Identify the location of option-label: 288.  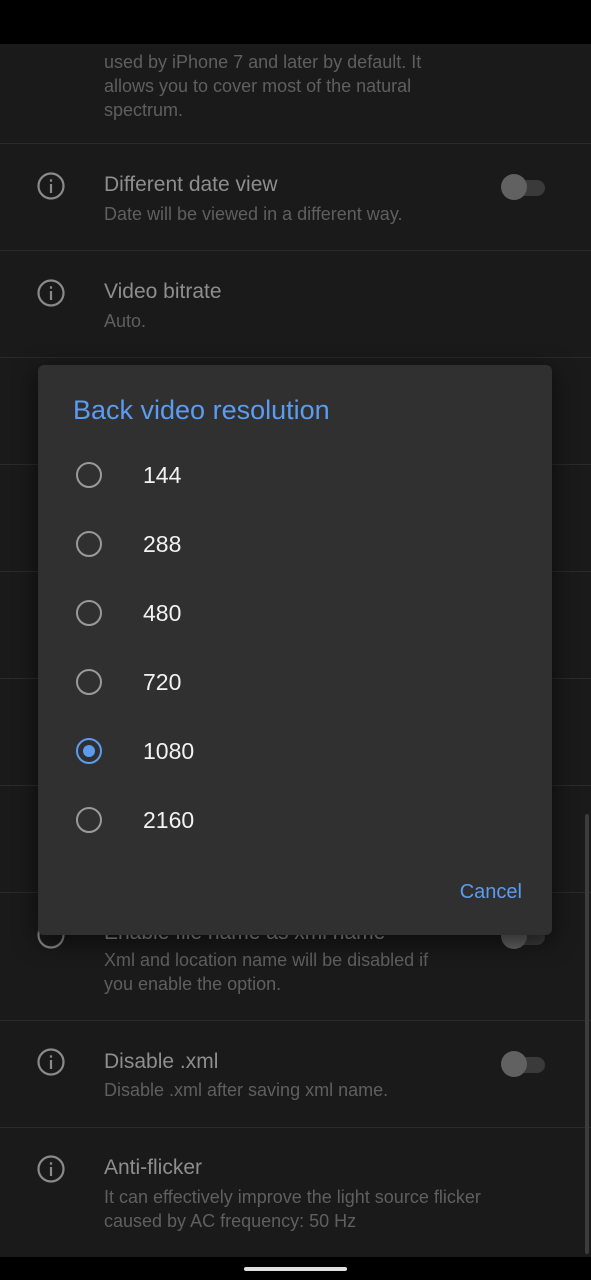
(162, 544).